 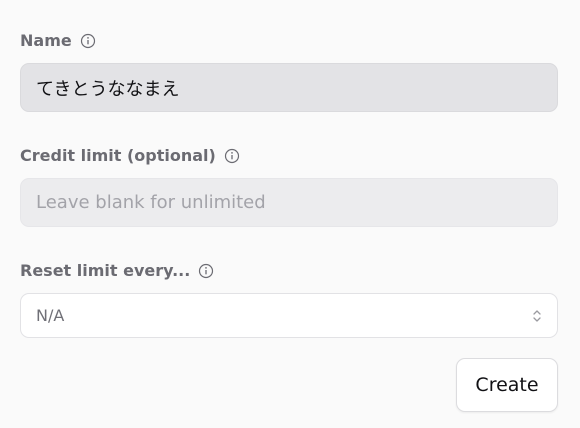 What do you see at coordinates (289, 315) in the screenshot?
I see `reset-limit-select: N/A` at bounding box center [289, 315].